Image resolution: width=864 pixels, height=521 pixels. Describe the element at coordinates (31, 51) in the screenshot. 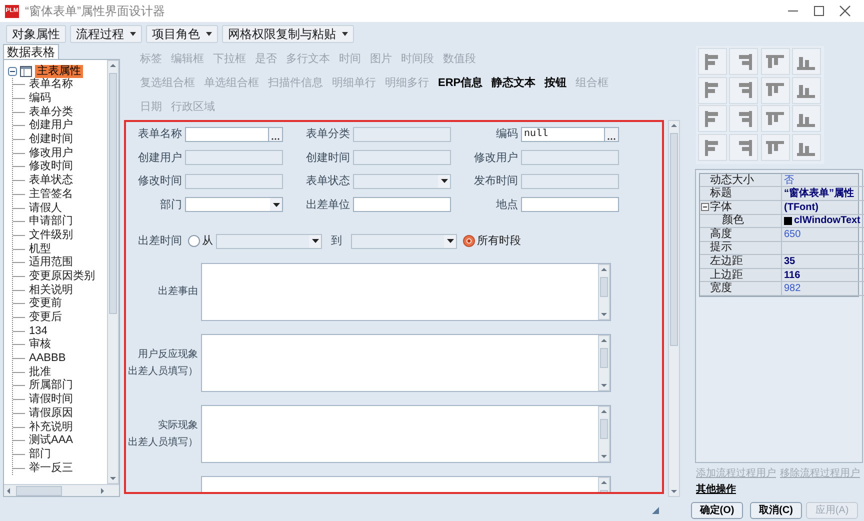

I see `tab: 数据表格` at that location.